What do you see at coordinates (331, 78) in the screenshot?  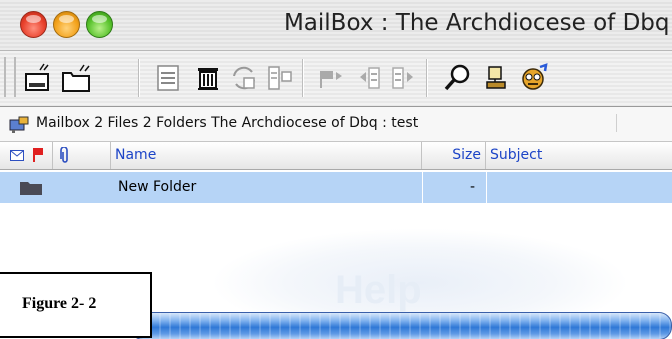 I see `flag-icon` at bounding box center [331, 78].